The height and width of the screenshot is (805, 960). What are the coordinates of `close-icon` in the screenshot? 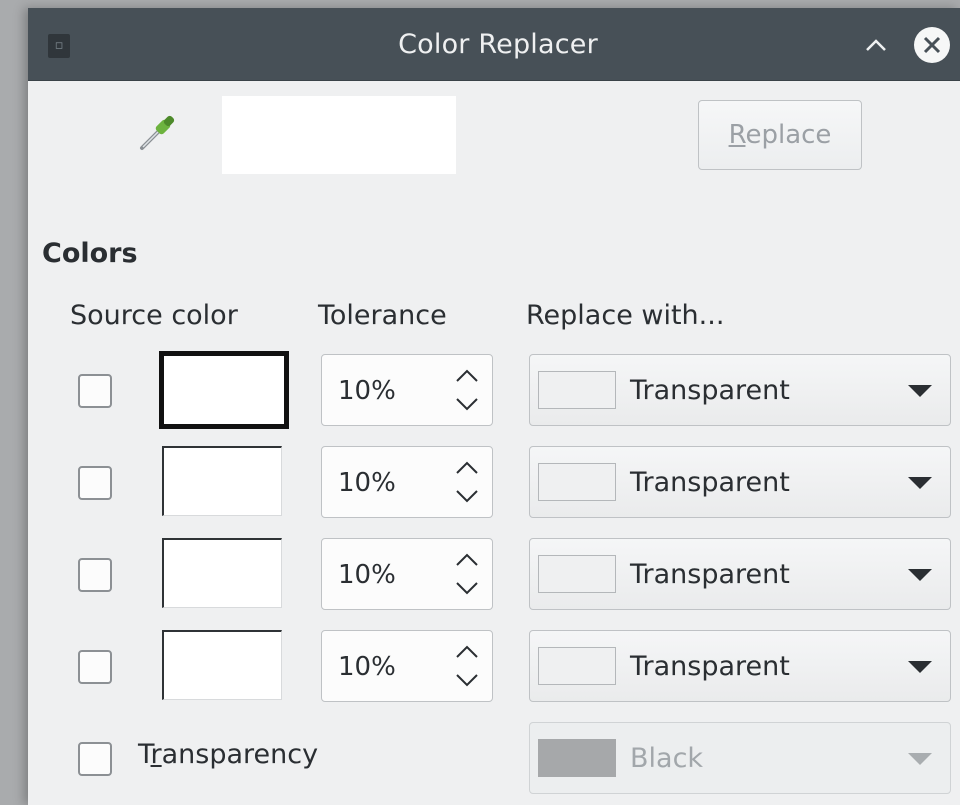 It's located at (932, 45).